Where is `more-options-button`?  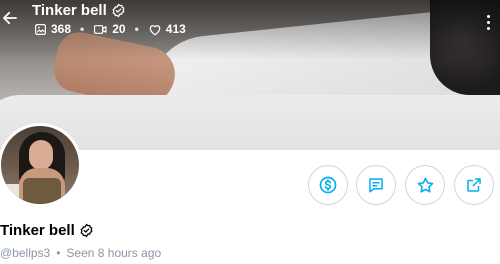
more-options-button is located at coordinates (488, 22).